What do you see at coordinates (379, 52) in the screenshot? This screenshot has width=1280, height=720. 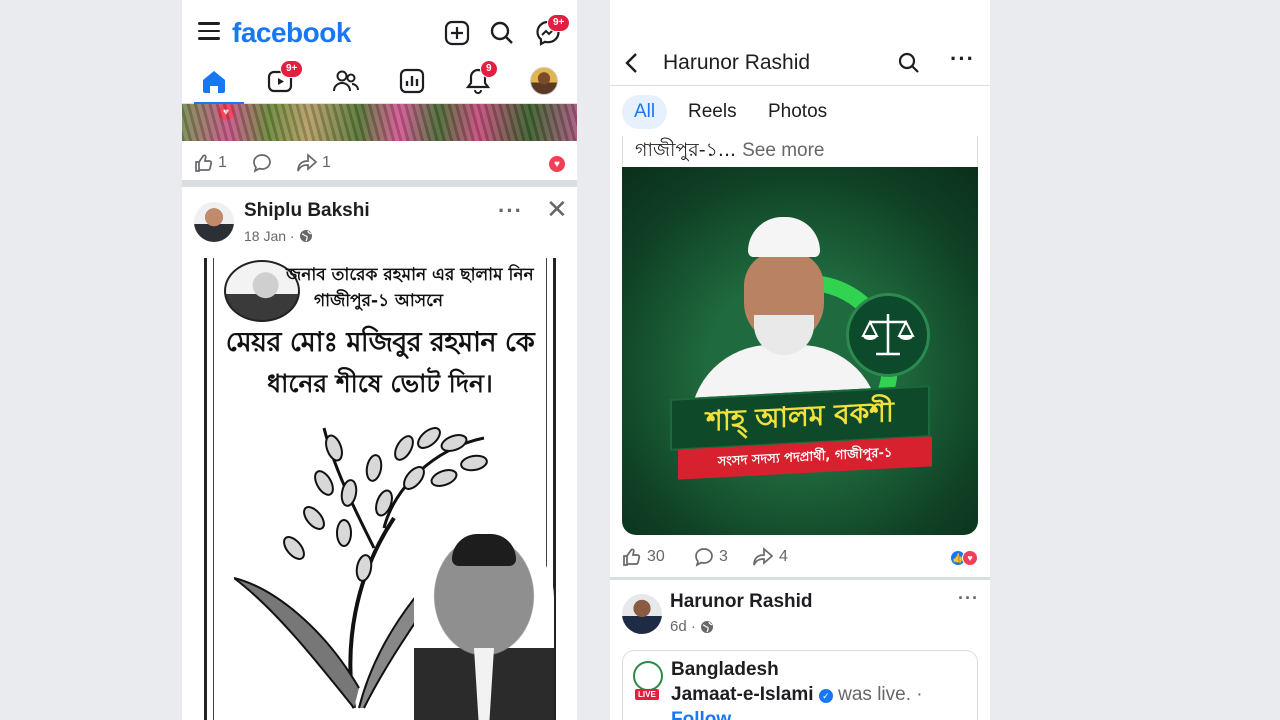 I see `top-bar: facebook 9+ 9+ 9` at bounding box center [379, 52].